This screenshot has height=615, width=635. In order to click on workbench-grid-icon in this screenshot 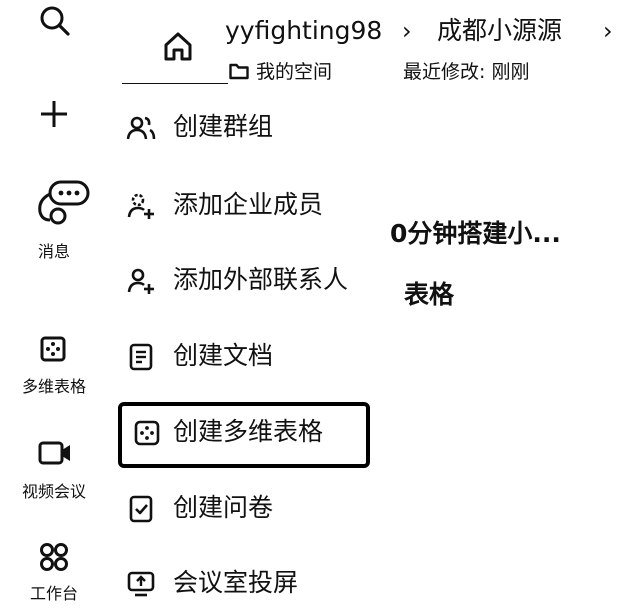, I will do `click(54, 557)`.